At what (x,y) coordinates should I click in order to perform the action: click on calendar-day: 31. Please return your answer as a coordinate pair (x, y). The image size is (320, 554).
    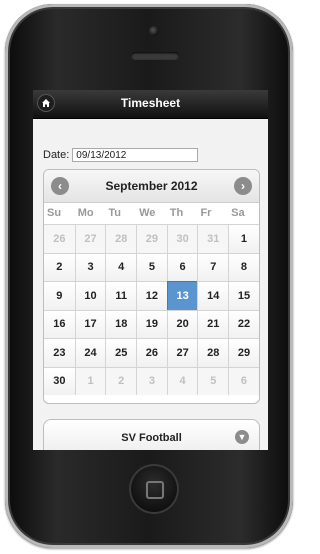
    Looking at the image, I should click on (213, 238).